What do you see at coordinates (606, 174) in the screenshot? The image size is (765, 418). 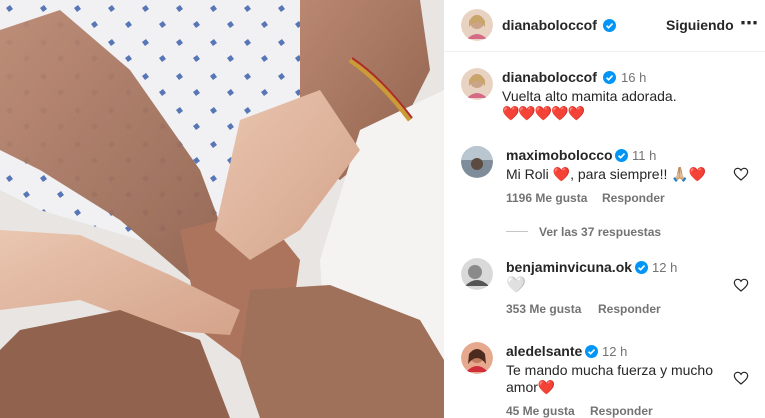 I see `comment-text: Mi Roli ❤️, para siempre!! 🙏🏼❤️` at bounding box center [606, 174].